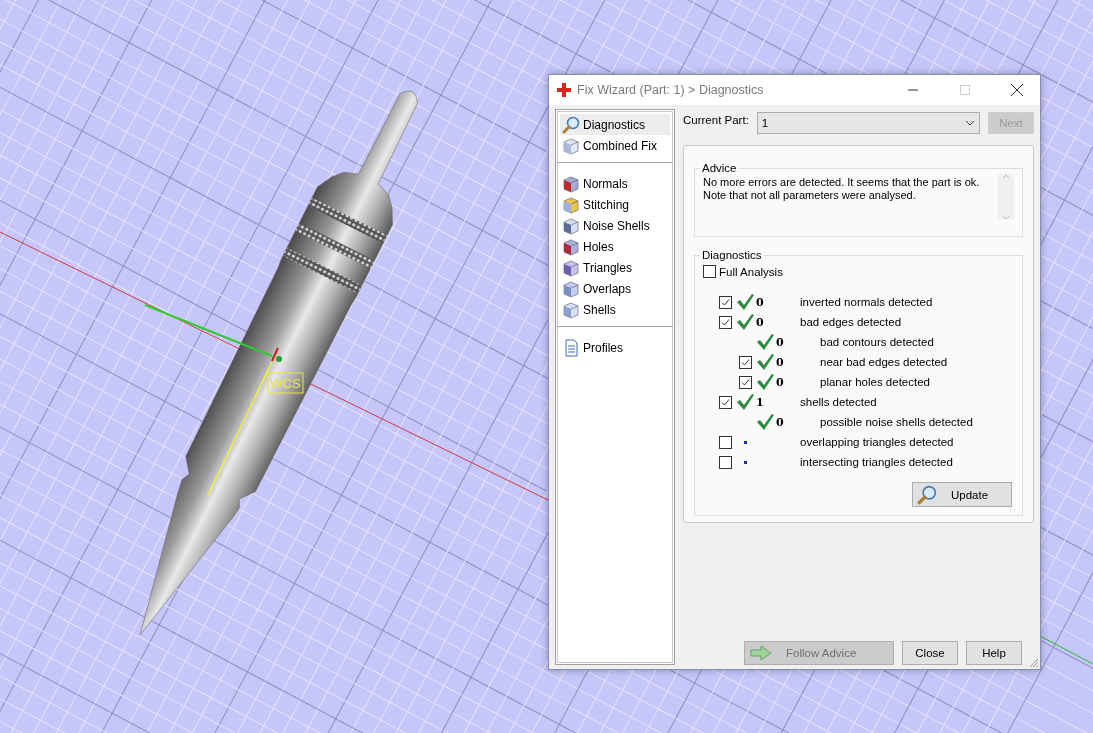 Image resolution: width=1093 pixels, height=733 pixels. I want to click on origin-marker, so click(279, 359).